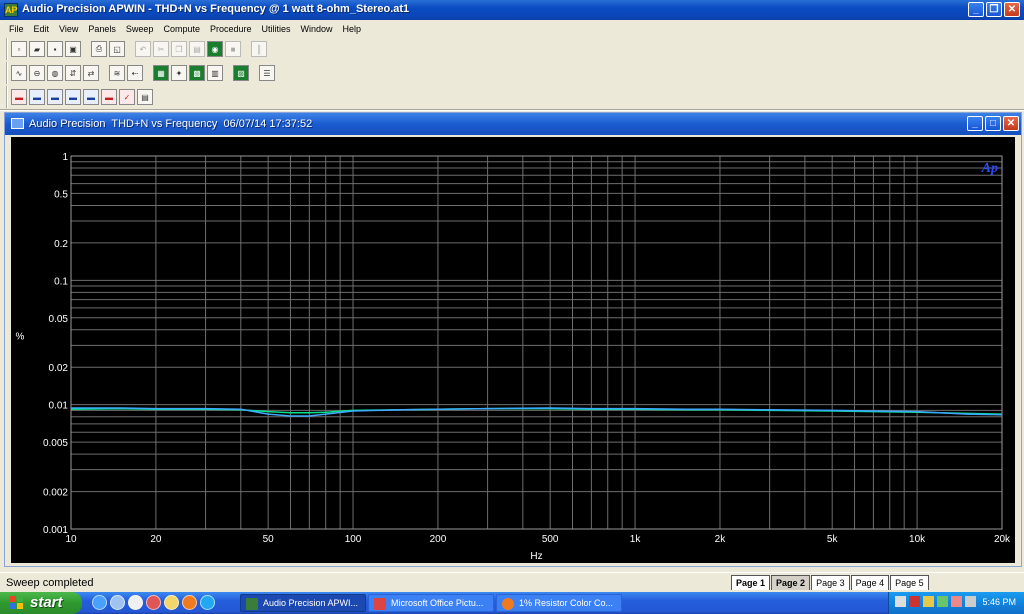 The height and width of the screenshot is (614, 1024). What do you see at coordinates (536, 556) in the screenshot?
I see `x-axis-label: Hz` at bounding box center [536, 556].